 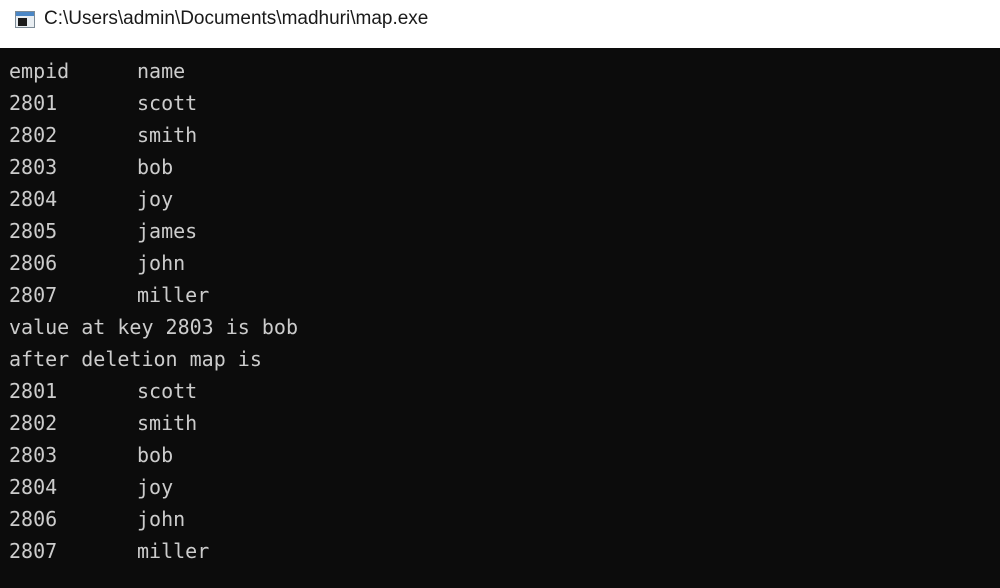 What do you see at coordinates (33, 231) in the screenshot?
I see `row-id: 2805` at bounding box center [33, 231].